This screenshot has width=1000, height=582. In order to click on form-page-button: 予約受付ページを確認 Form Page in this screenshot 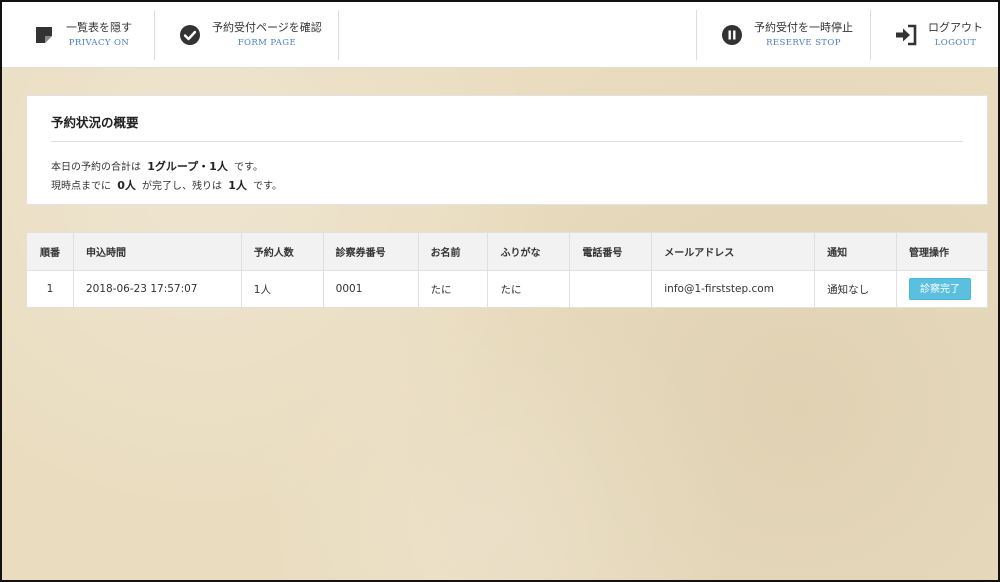, I will do `click(250, 35)`.